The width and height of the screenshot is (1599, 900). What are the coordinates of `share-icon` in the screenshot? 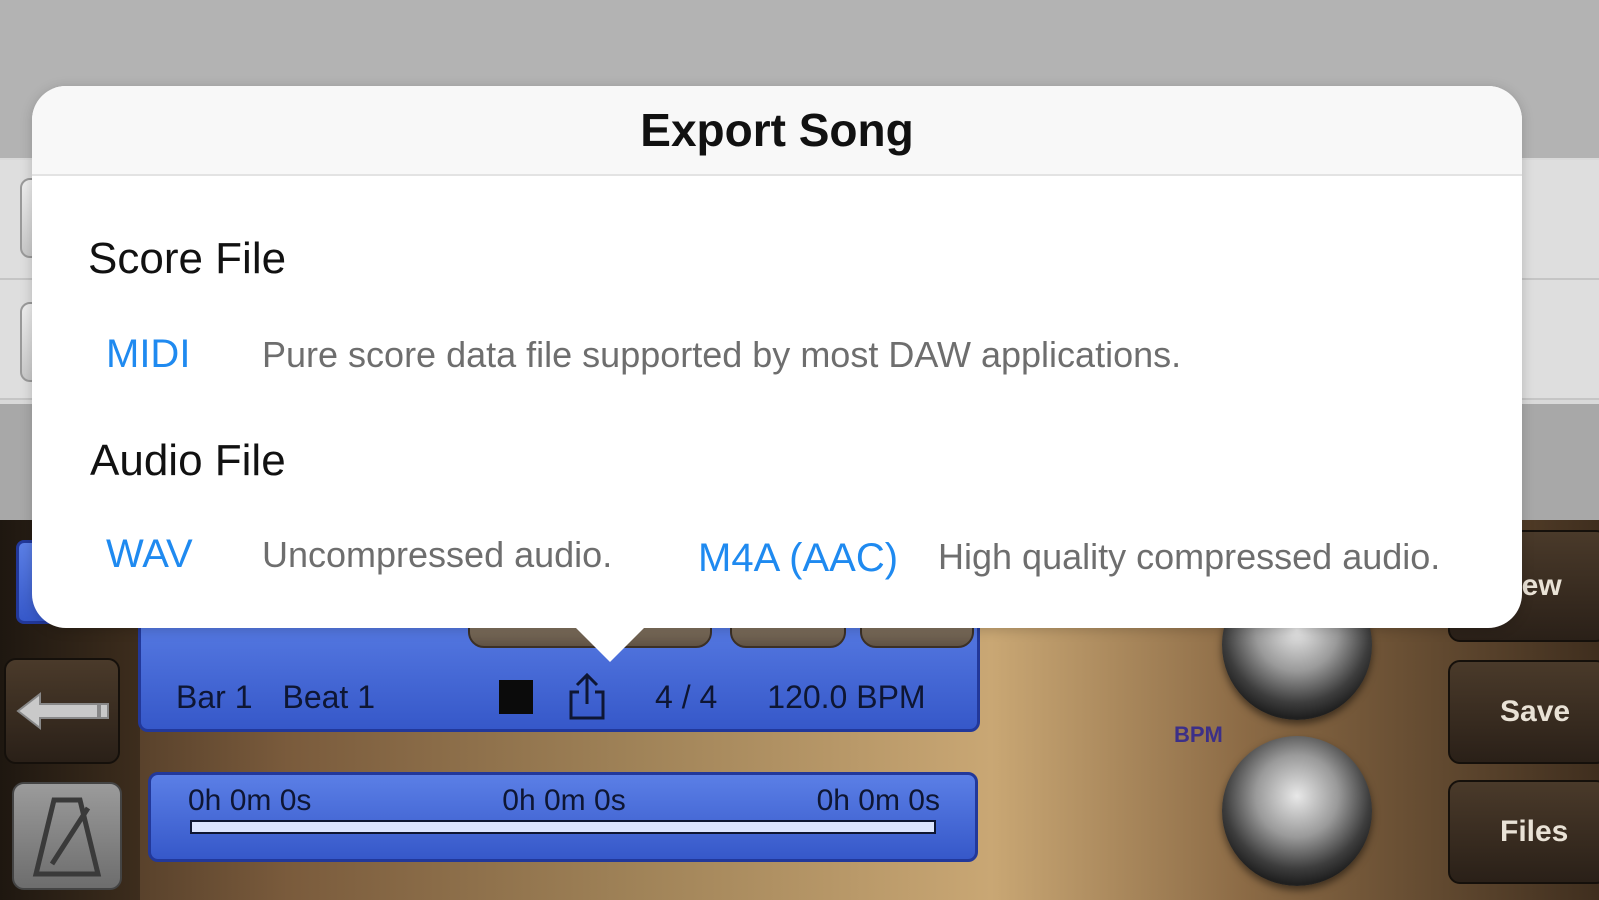 It's located at (587, 697).